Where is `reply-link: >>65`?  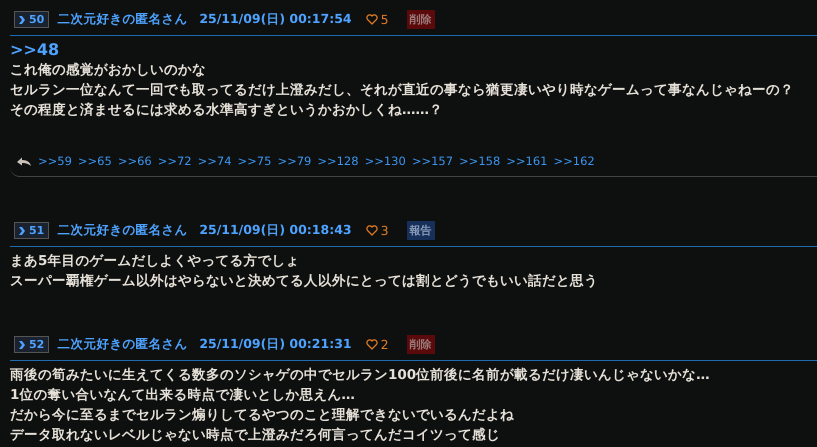
reply-link: >>65 is located at coordinates (95, 161).